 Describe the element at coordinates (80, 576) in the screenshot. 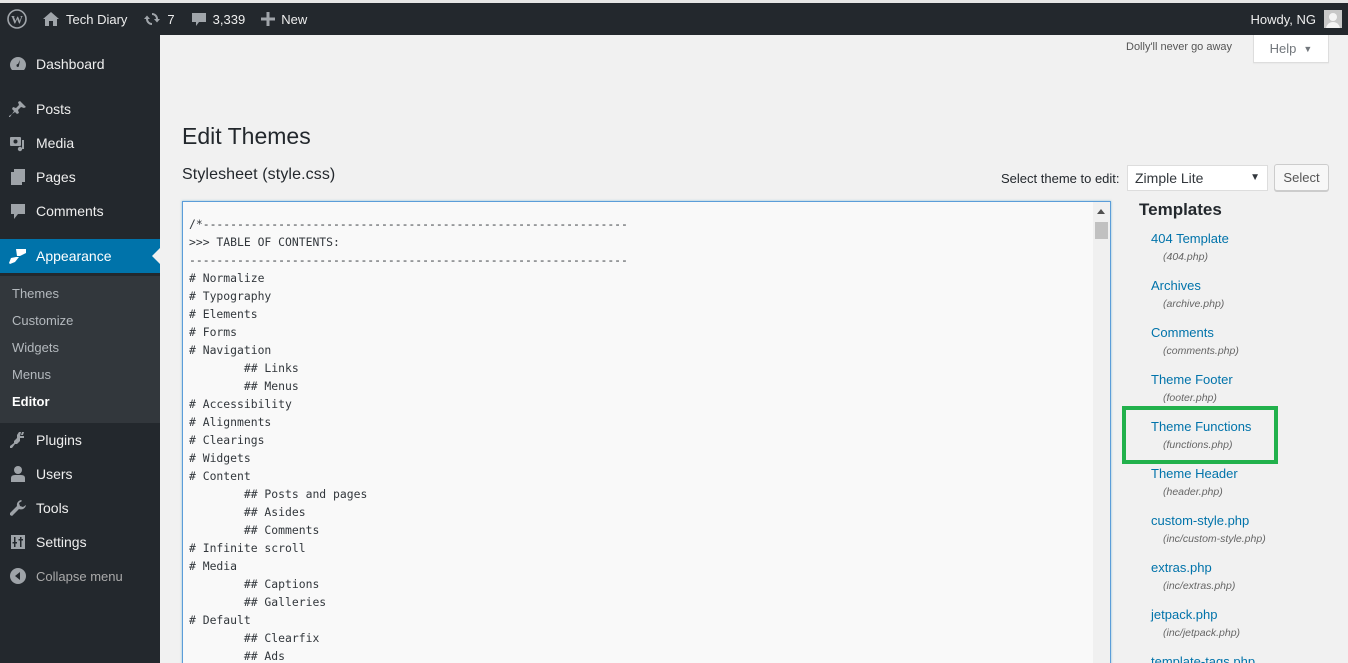

I see `collapse-menu-button: Collapse menu` at that location.